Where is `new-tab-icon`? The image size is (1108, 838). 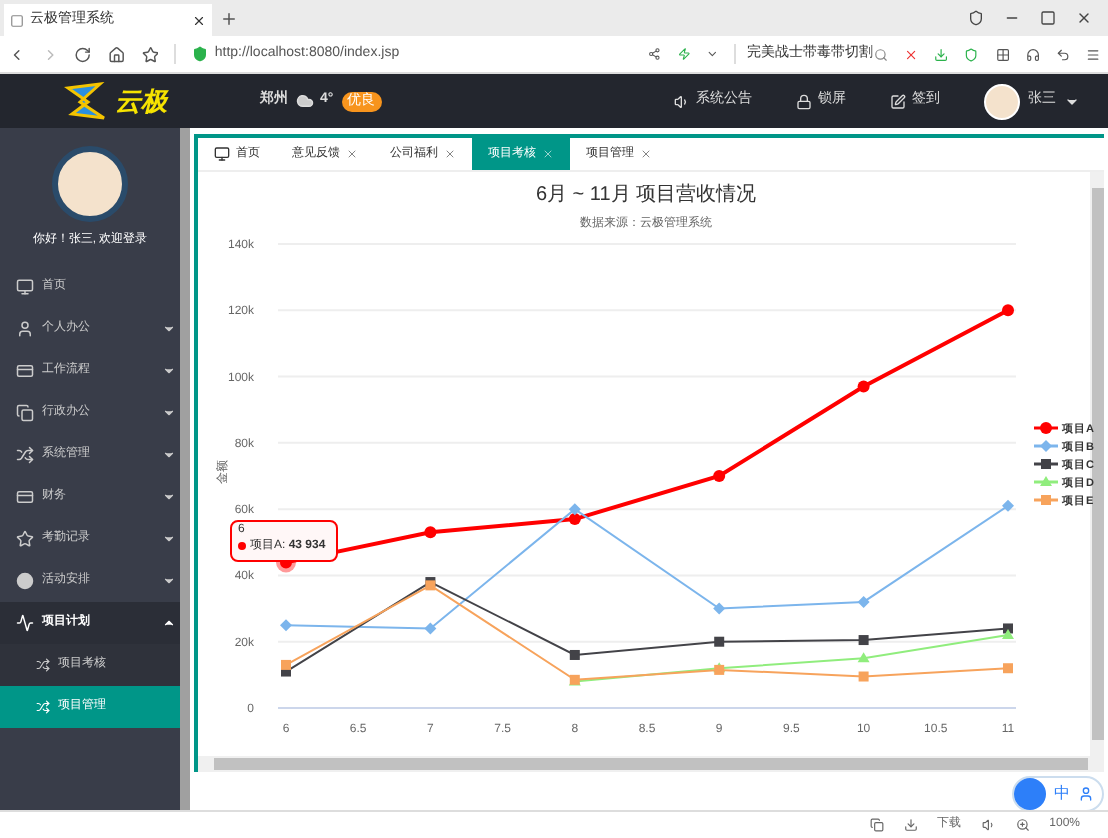 new-tab-icon is located at coordinates (229, 19).